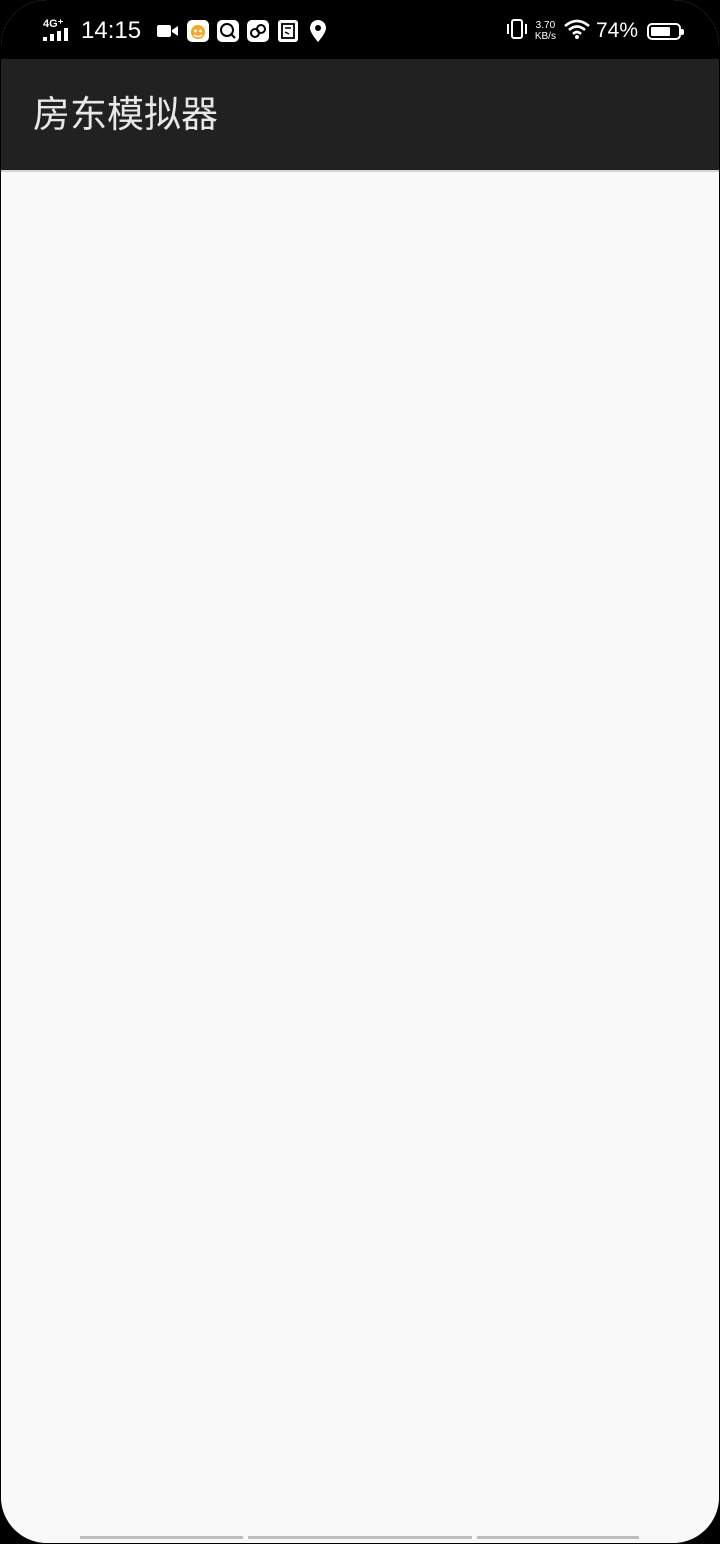 This screenshot has height=1544, width=720. Describe the element at coordinates (288, 31) in the screenshot. I see `notes-app-icon` at that location.